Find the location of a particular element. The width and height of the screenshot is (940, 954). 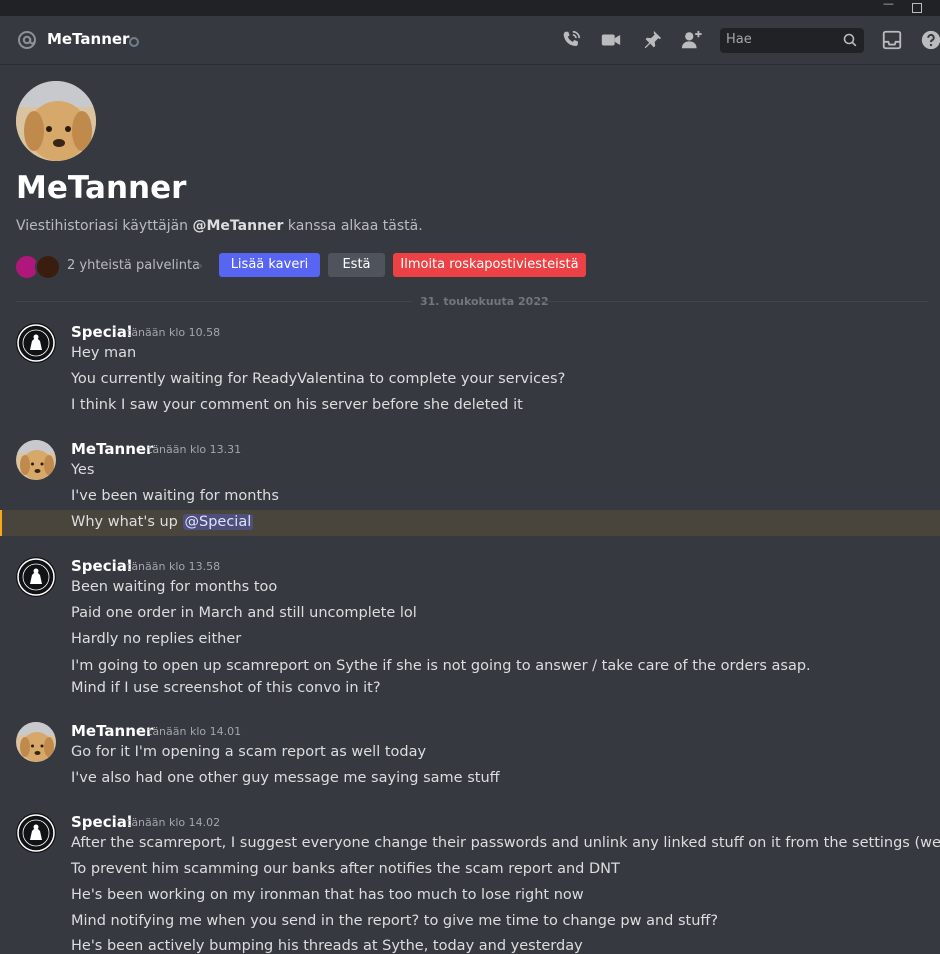

block-button: Estä is located at coordinates (356, 265).